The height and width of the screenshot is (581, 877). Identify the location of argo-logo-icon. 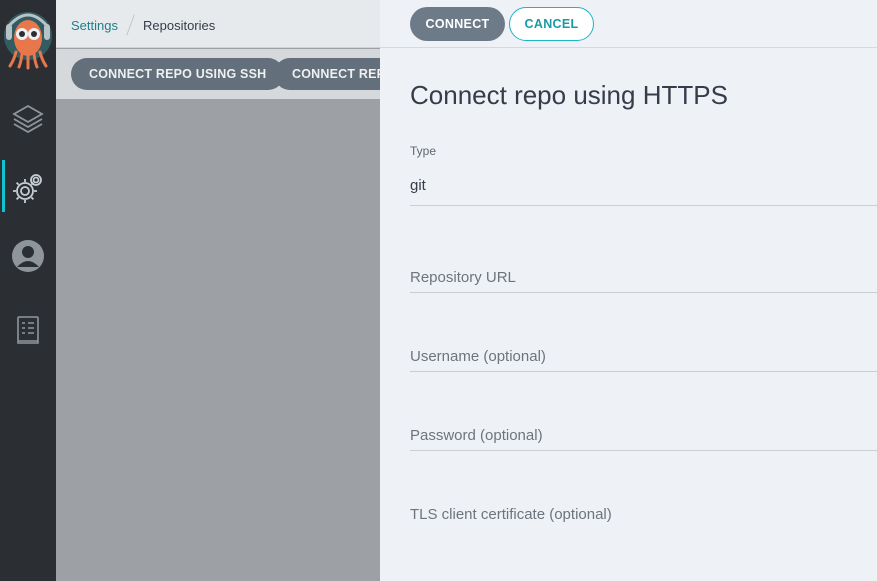
(28, 39).